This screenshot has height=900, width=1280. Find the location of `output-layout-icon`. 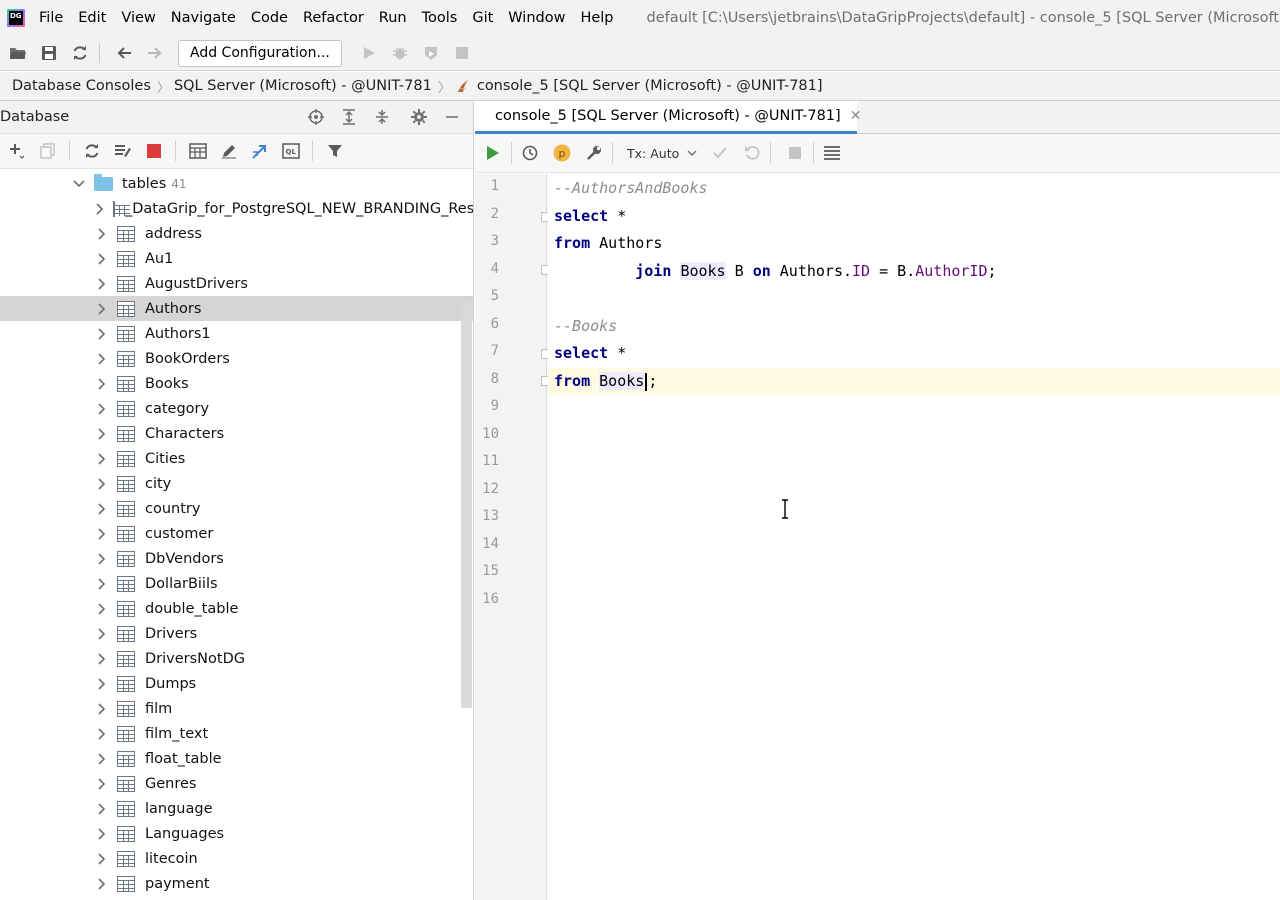

output-layout-icon is located at coordinates (832, 153).